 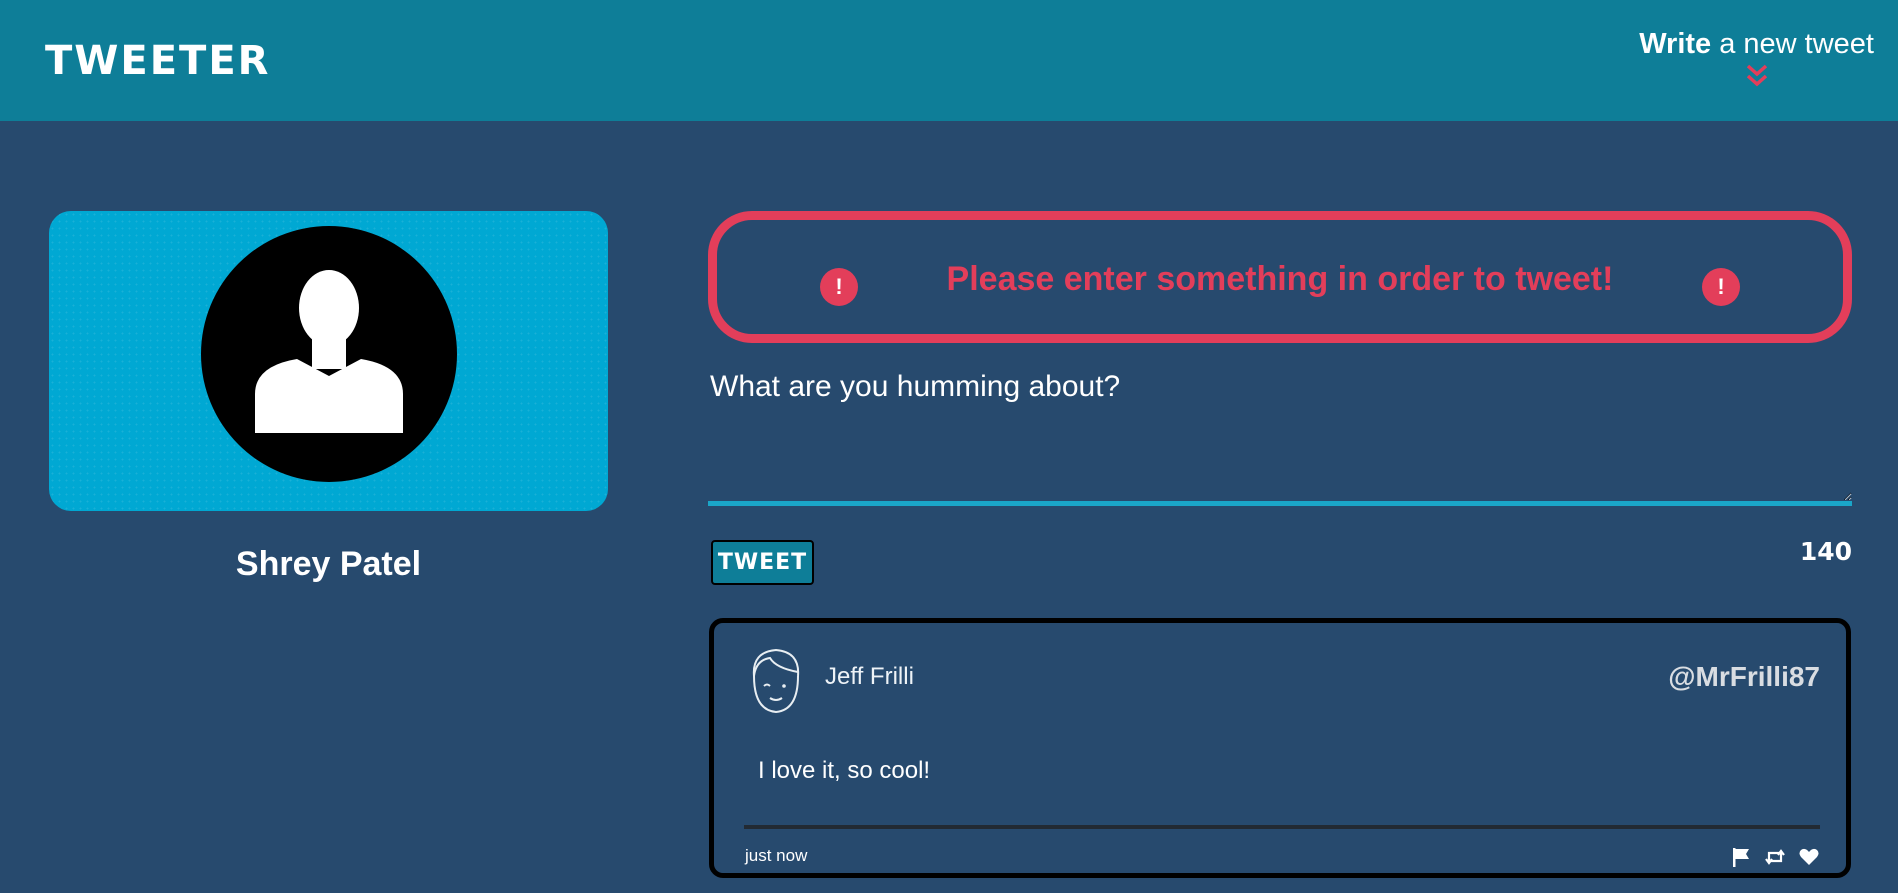 What do you see at coordinates (1280, 438) in the screenshot?
I see `tweet-input` at bounding box center [1280, 438].